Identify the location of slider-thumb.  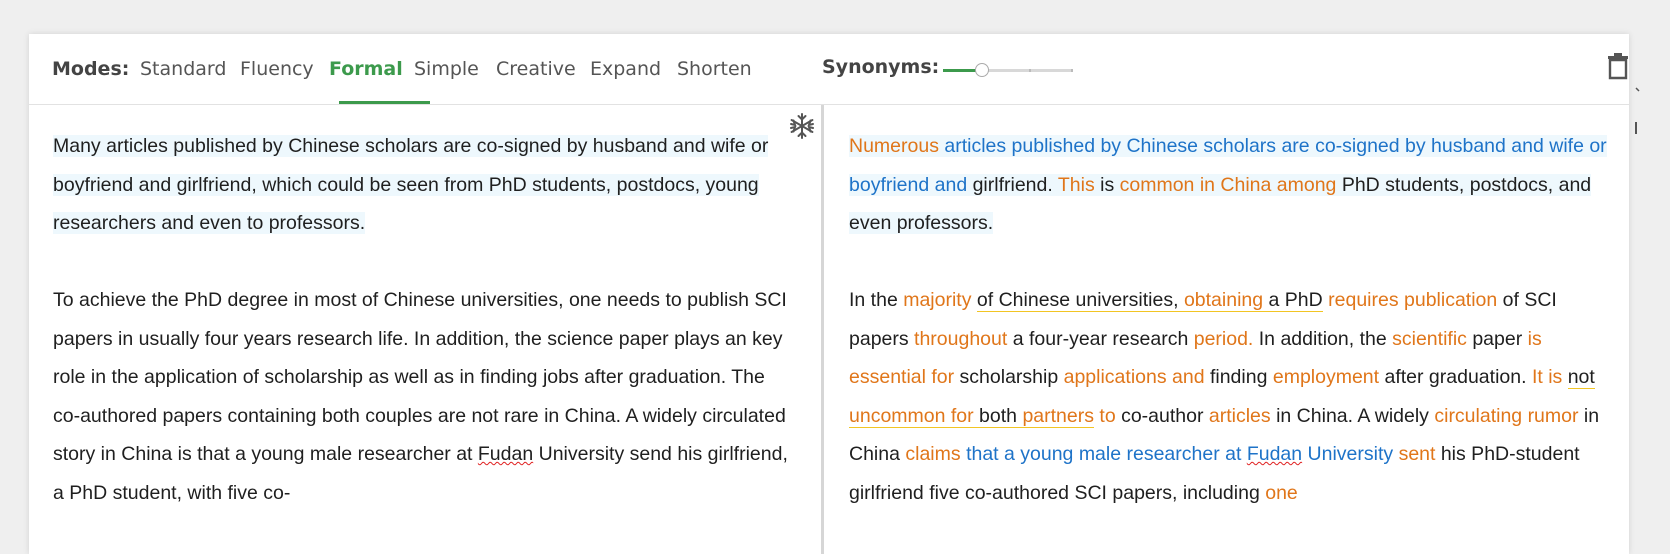
(982, 70).